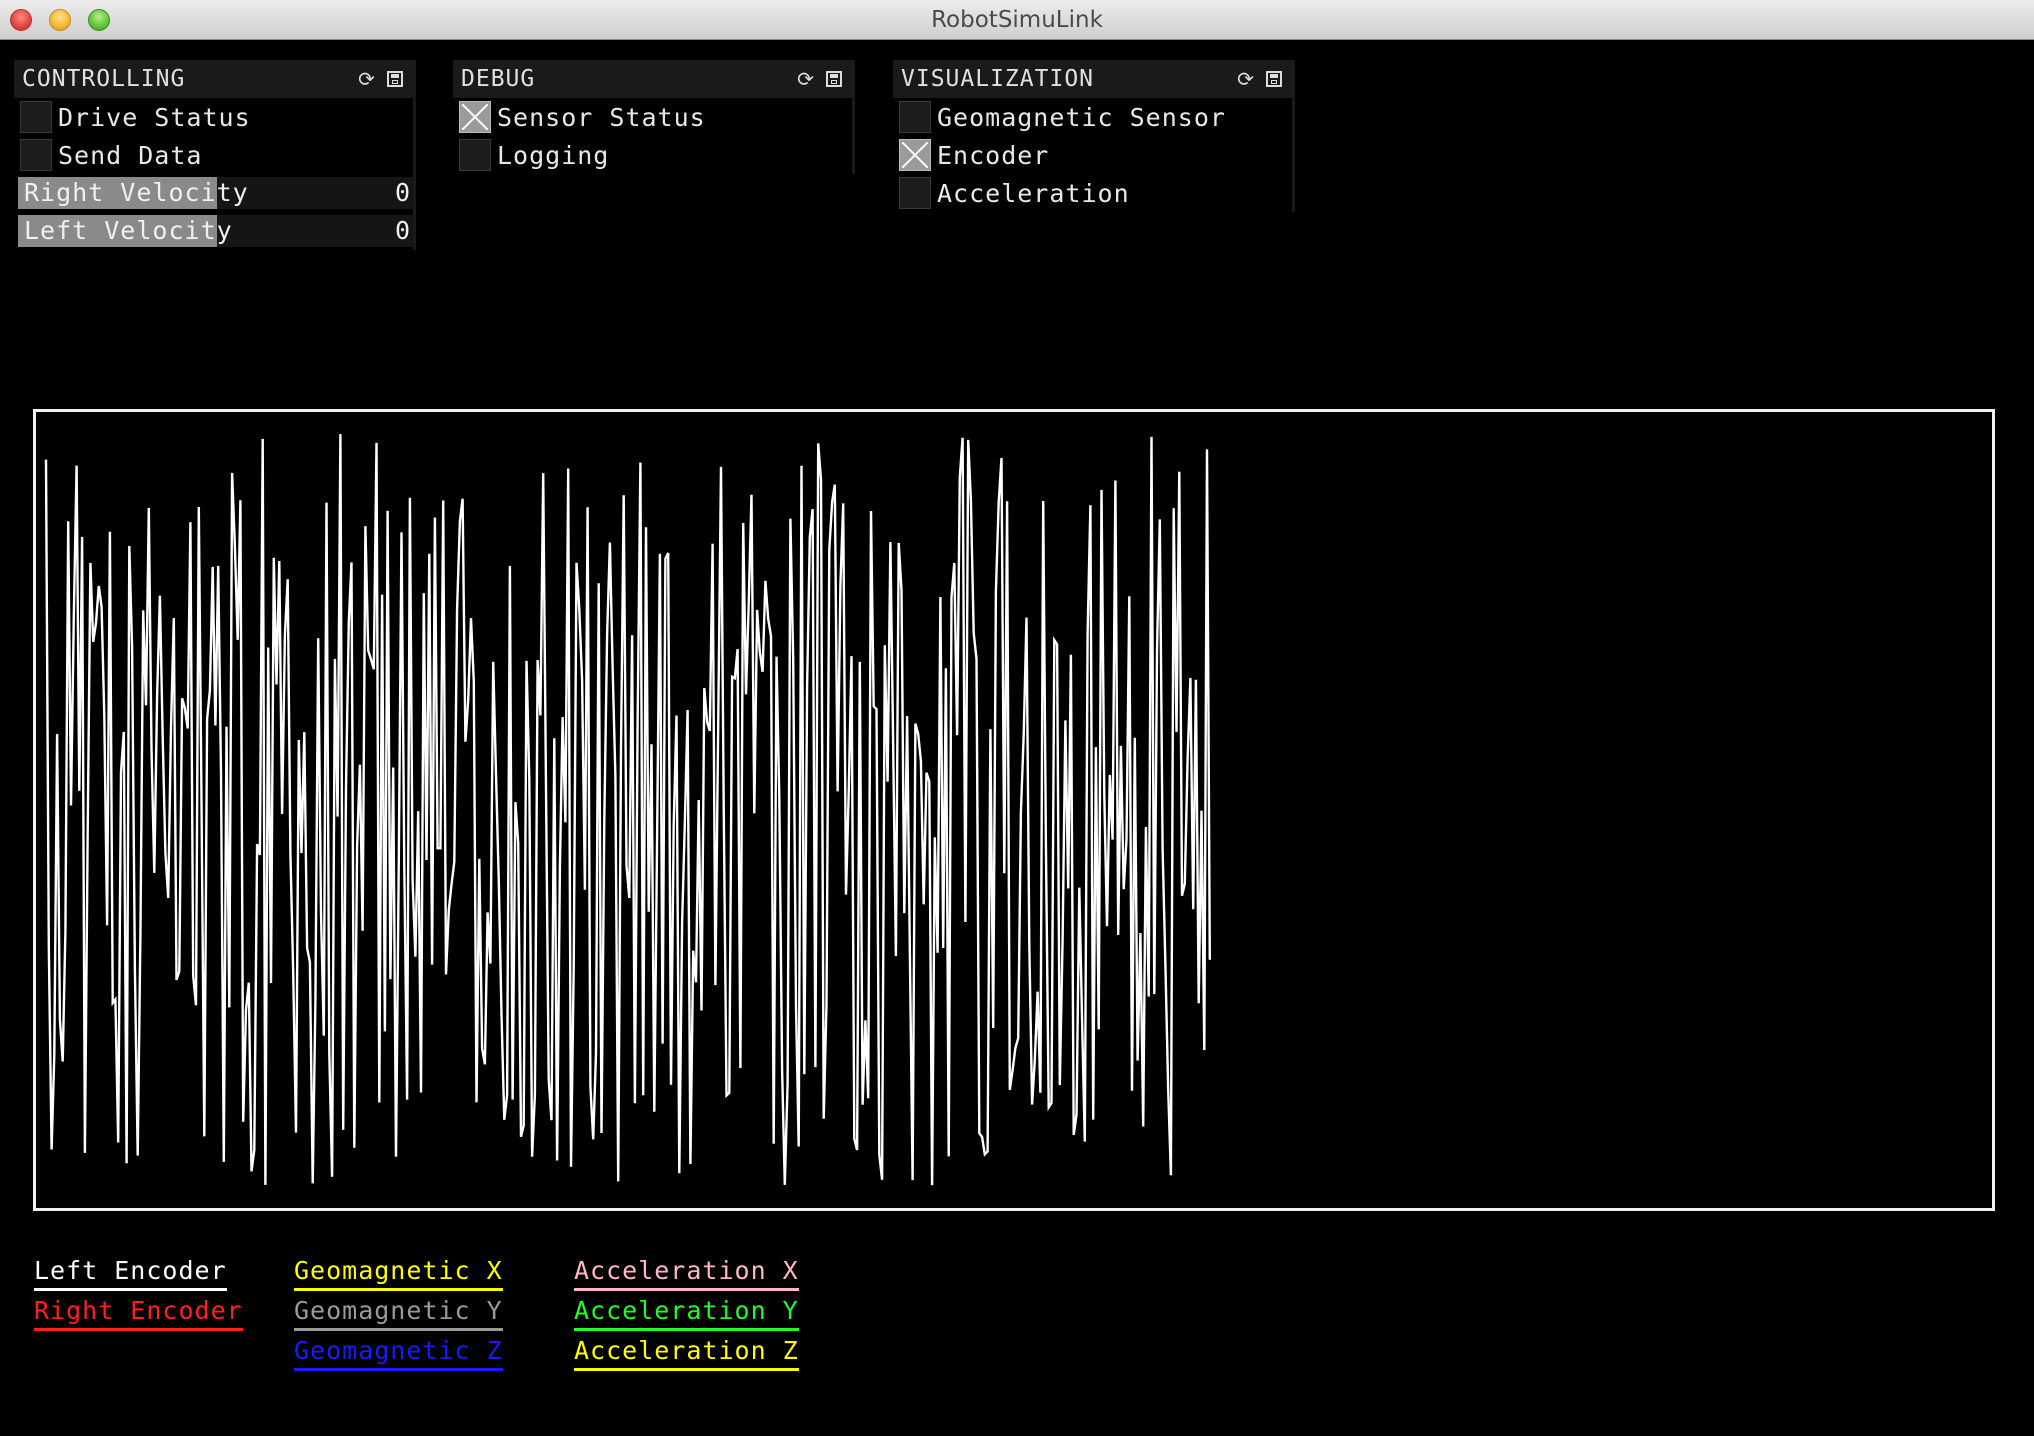 This screenshot has height=1436, width=2034. I want to click on slider-label: Right Velocity, so click(136, 192).